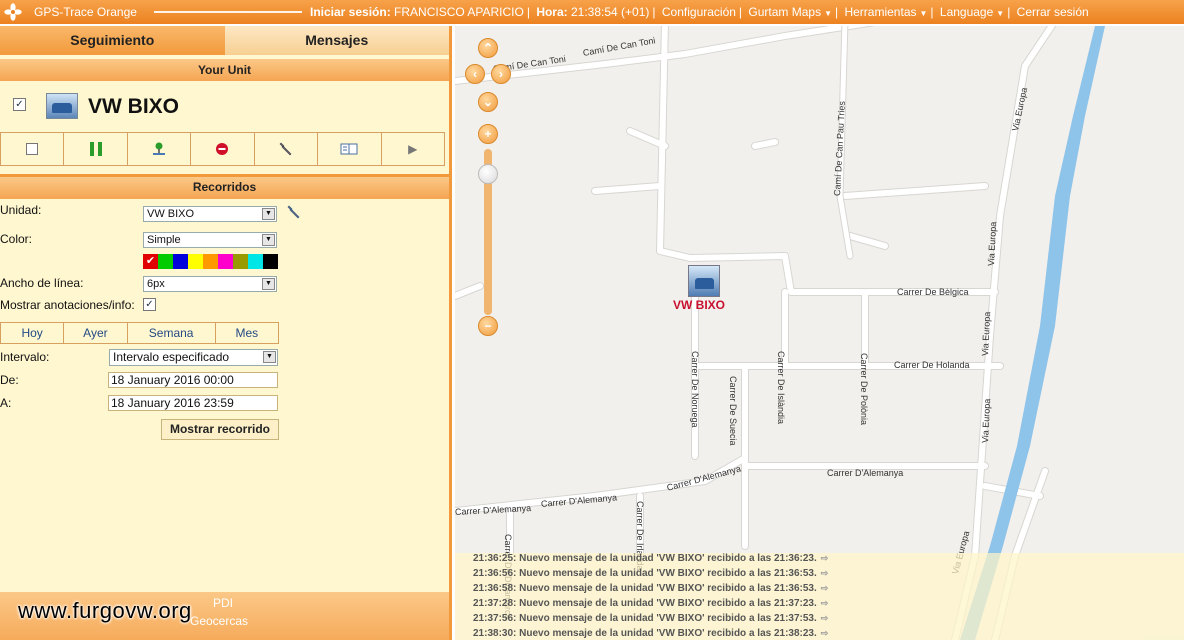 The width and height of the screenshot is (1184, 640). I want to click on pan-up-button: ⌃, so click(488, 48).